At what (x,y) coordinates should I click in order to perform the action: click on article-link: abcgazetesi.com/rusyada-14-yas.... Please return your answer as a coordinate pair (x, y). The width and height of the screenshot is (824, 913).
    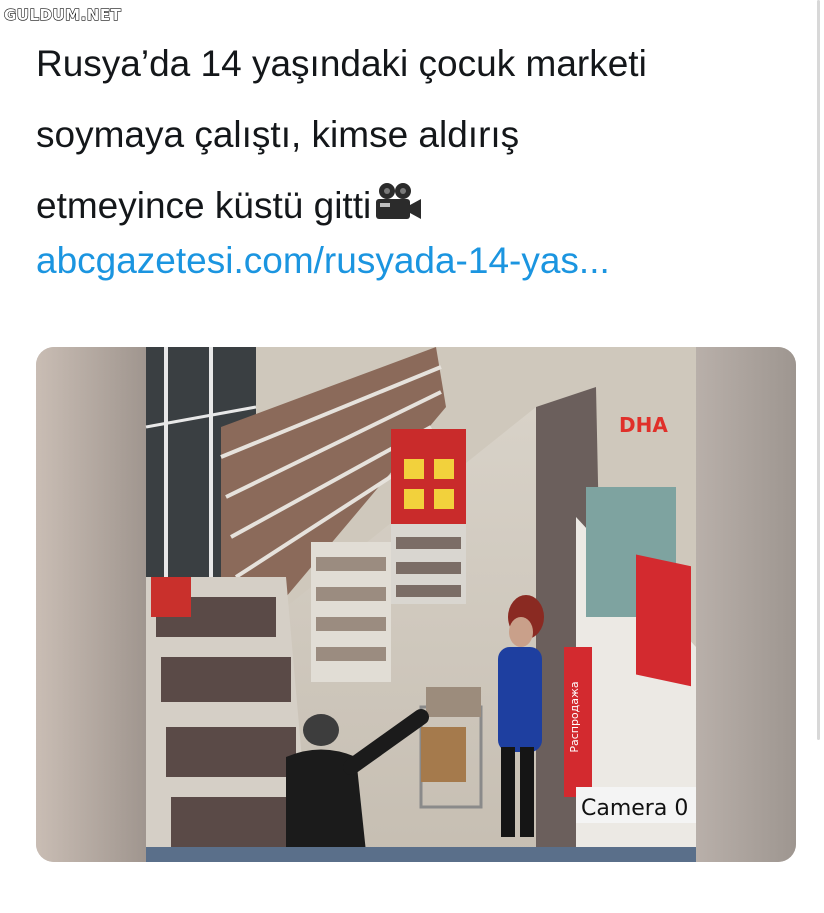
    Looking at the image, I should click on (323, 261).